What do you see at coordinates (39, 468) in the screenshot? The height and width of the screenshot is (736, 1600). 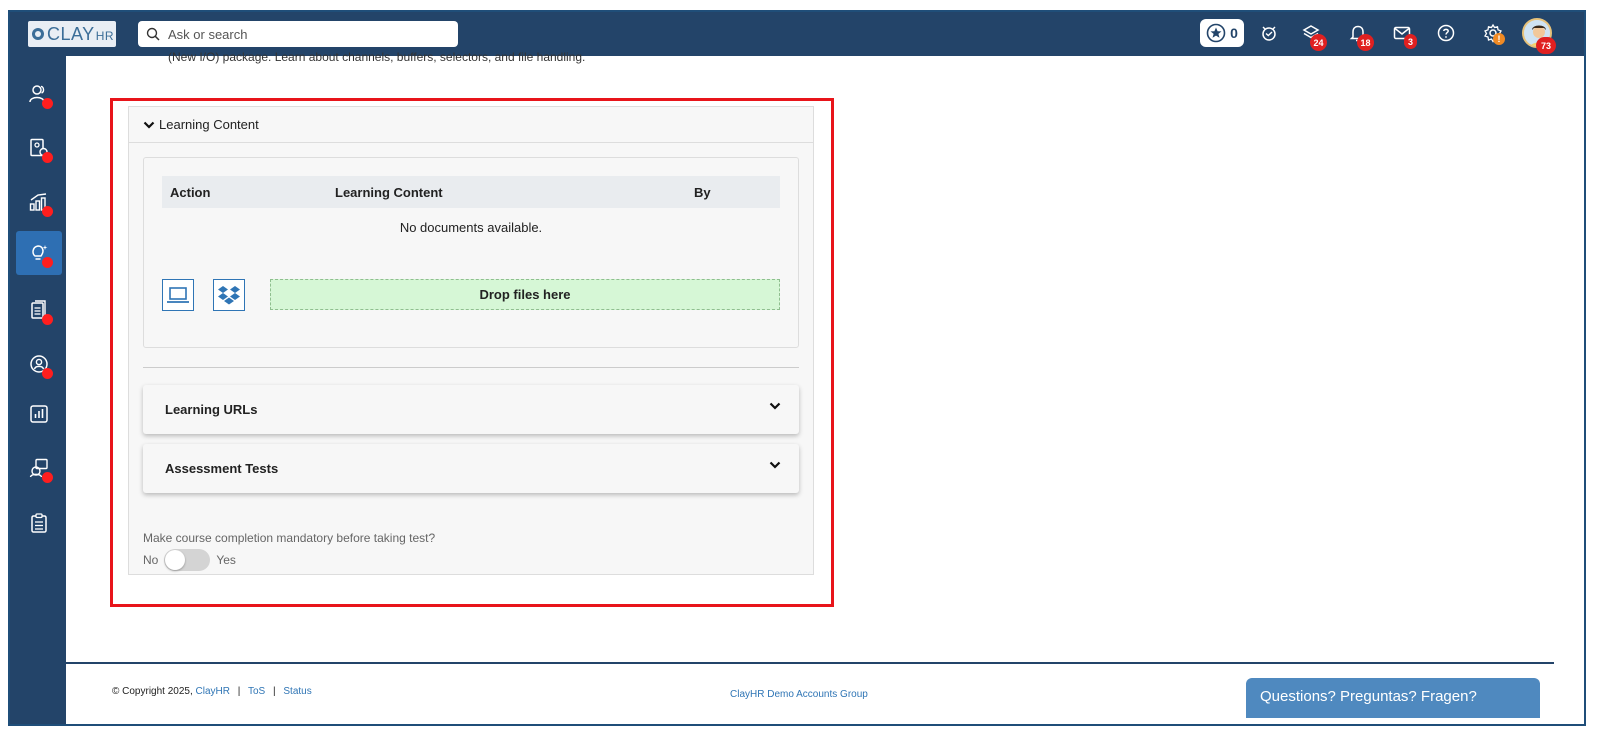 I see `sidebar-item-support` at bounding box center [39, 468].